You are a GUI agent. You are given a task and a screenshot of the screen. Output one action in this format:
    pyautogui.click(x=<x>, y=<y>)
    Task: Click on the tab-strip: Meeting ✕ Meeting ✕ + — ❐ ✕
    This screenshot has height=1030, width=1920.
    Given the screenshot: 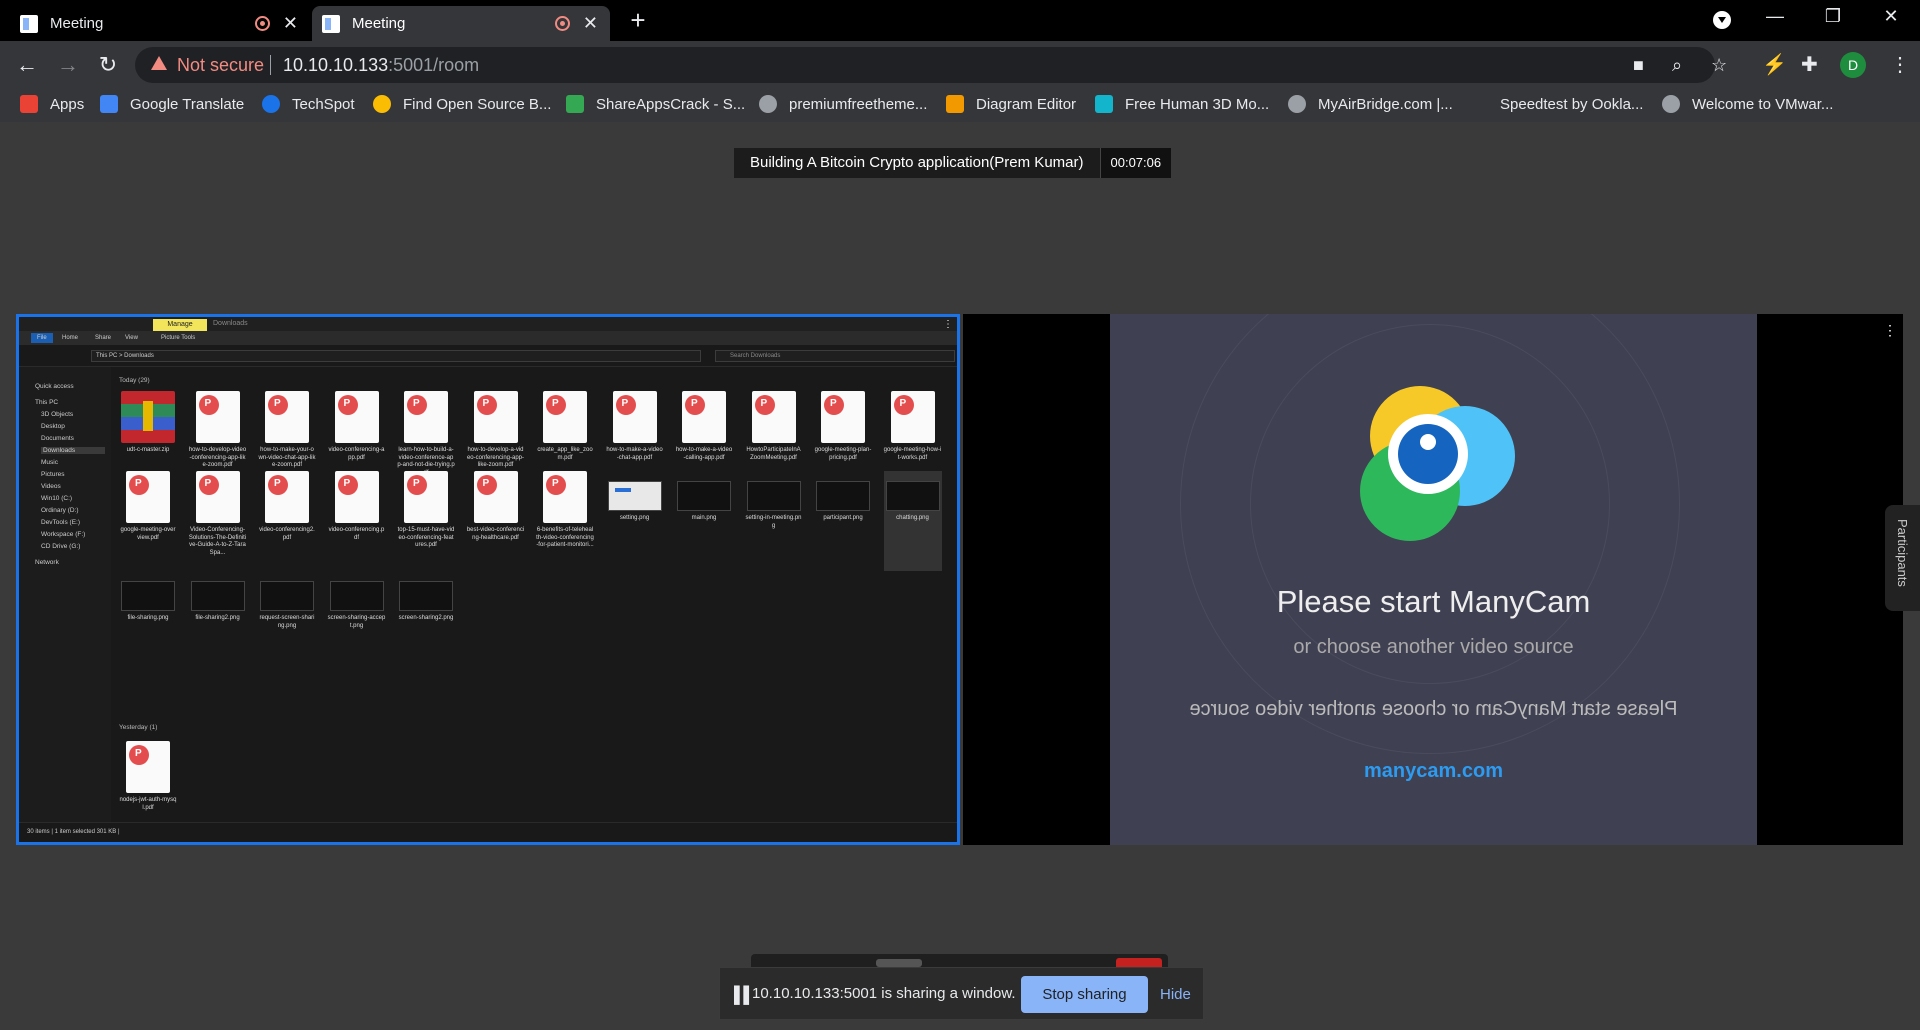 What is the action you would take?
    pyautogui.click(x=960, y=20)
    